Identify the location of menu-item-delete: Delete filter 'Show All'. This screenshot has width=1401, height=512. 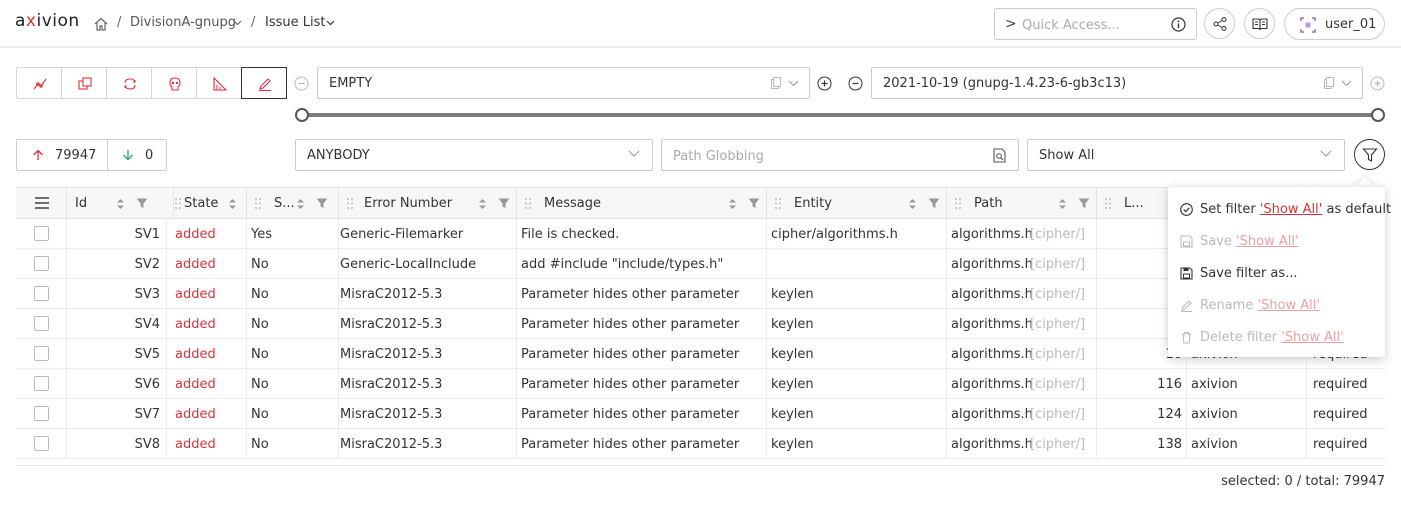
(1276, 338).